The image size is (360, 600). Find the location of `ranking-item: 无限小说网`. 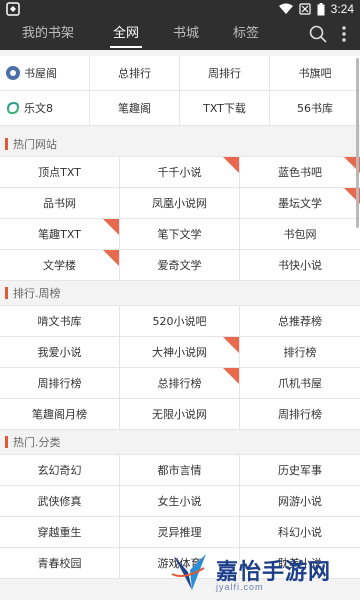

ranking-item: 无限小说网 is located at coordinates (180, 414).